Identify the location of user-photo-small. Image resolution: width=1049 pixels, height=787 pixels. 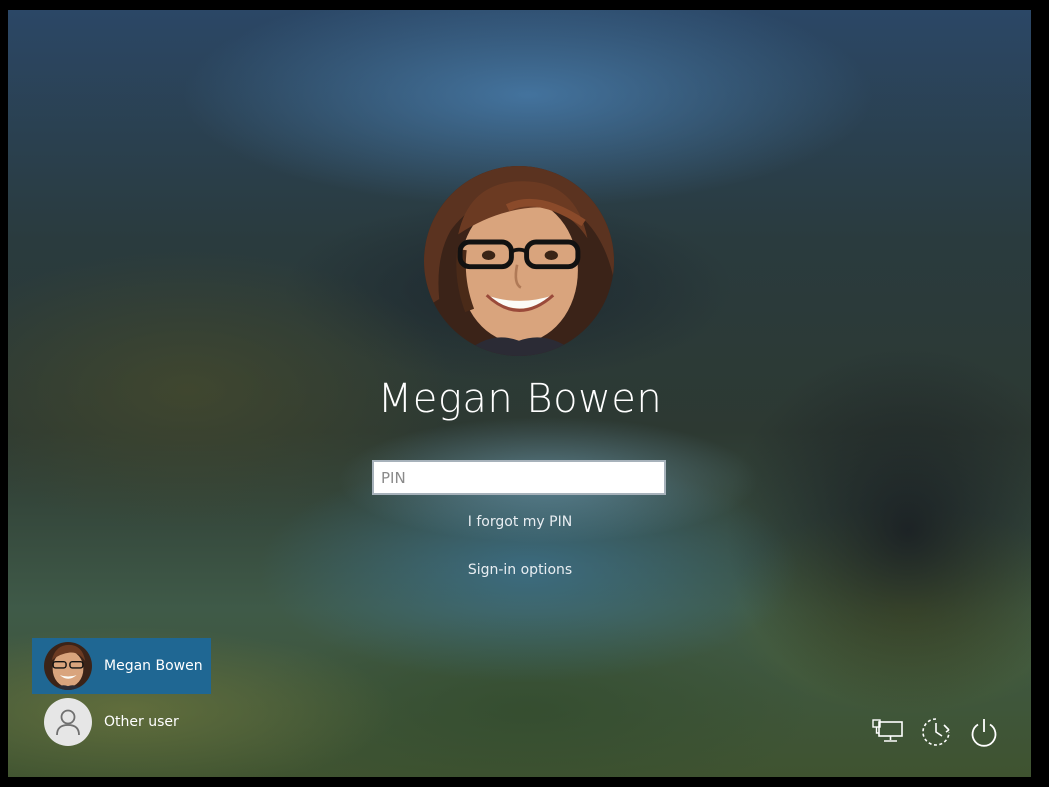
(68, 666).